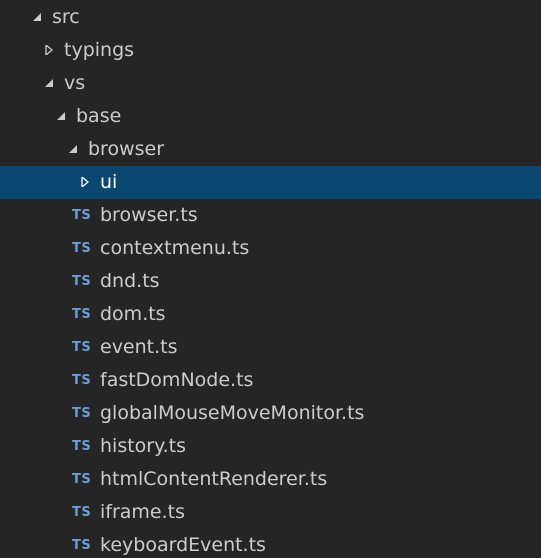 The width and height of the screenshot is (541, 558). Describe the element at coordinates (183, 545) in the screenshot. I see `file-label: keyboardEvent.ts` at that location.